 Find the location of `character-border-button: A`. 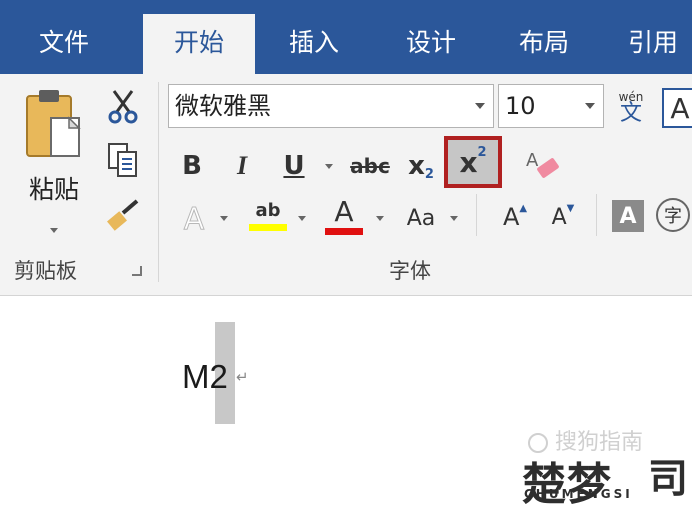

character-border-button: A is located at coordinates (677, 108).